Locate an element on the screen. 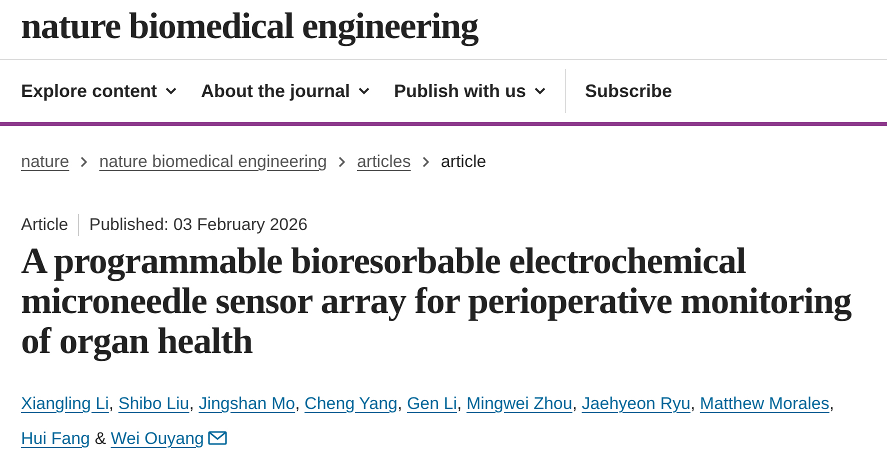 This screenshot has height=456, width=887. publish-date: Published: 03 February 2026 is located at coordinates (198, 225).